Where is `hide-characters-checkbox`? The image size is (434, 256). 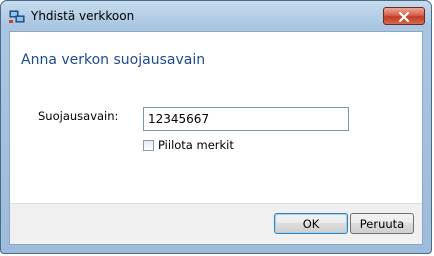 hide-characters-checkbox is located at coordinates (148, 145).